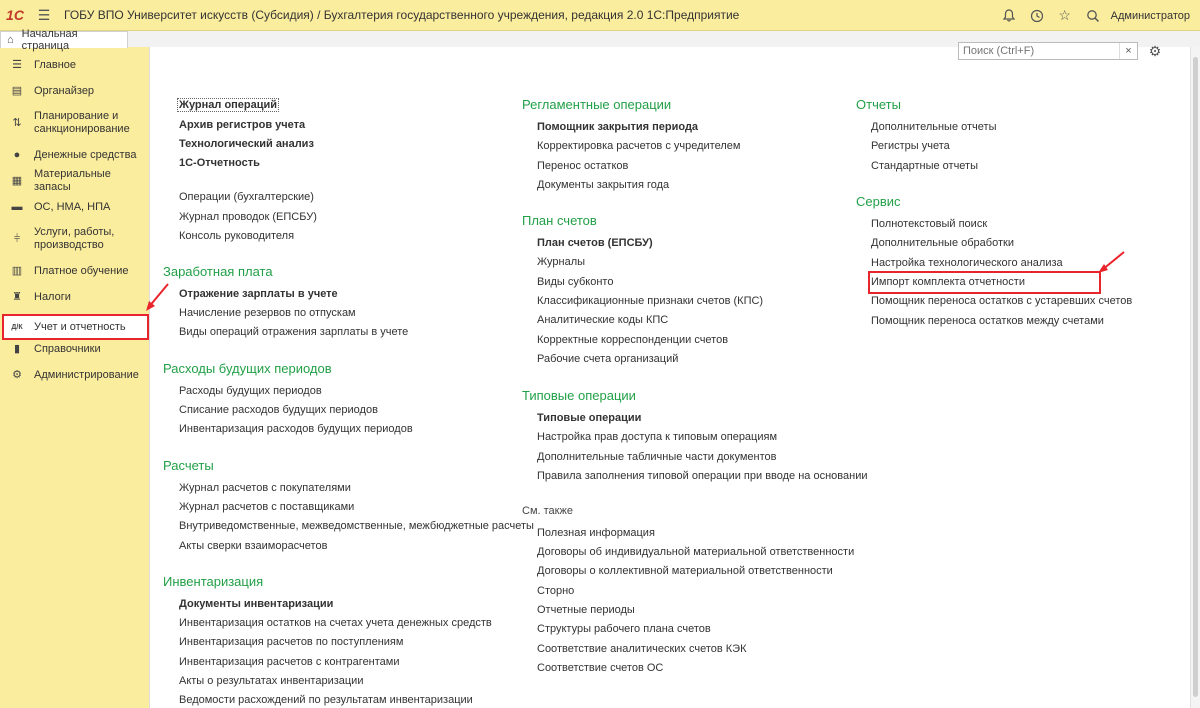 This screenshot has height=708, width=1200. Describe the element at coordinates (575, 282) in the screenshot. I see `chart-of-accounts-link: Виды субконто` at that location.